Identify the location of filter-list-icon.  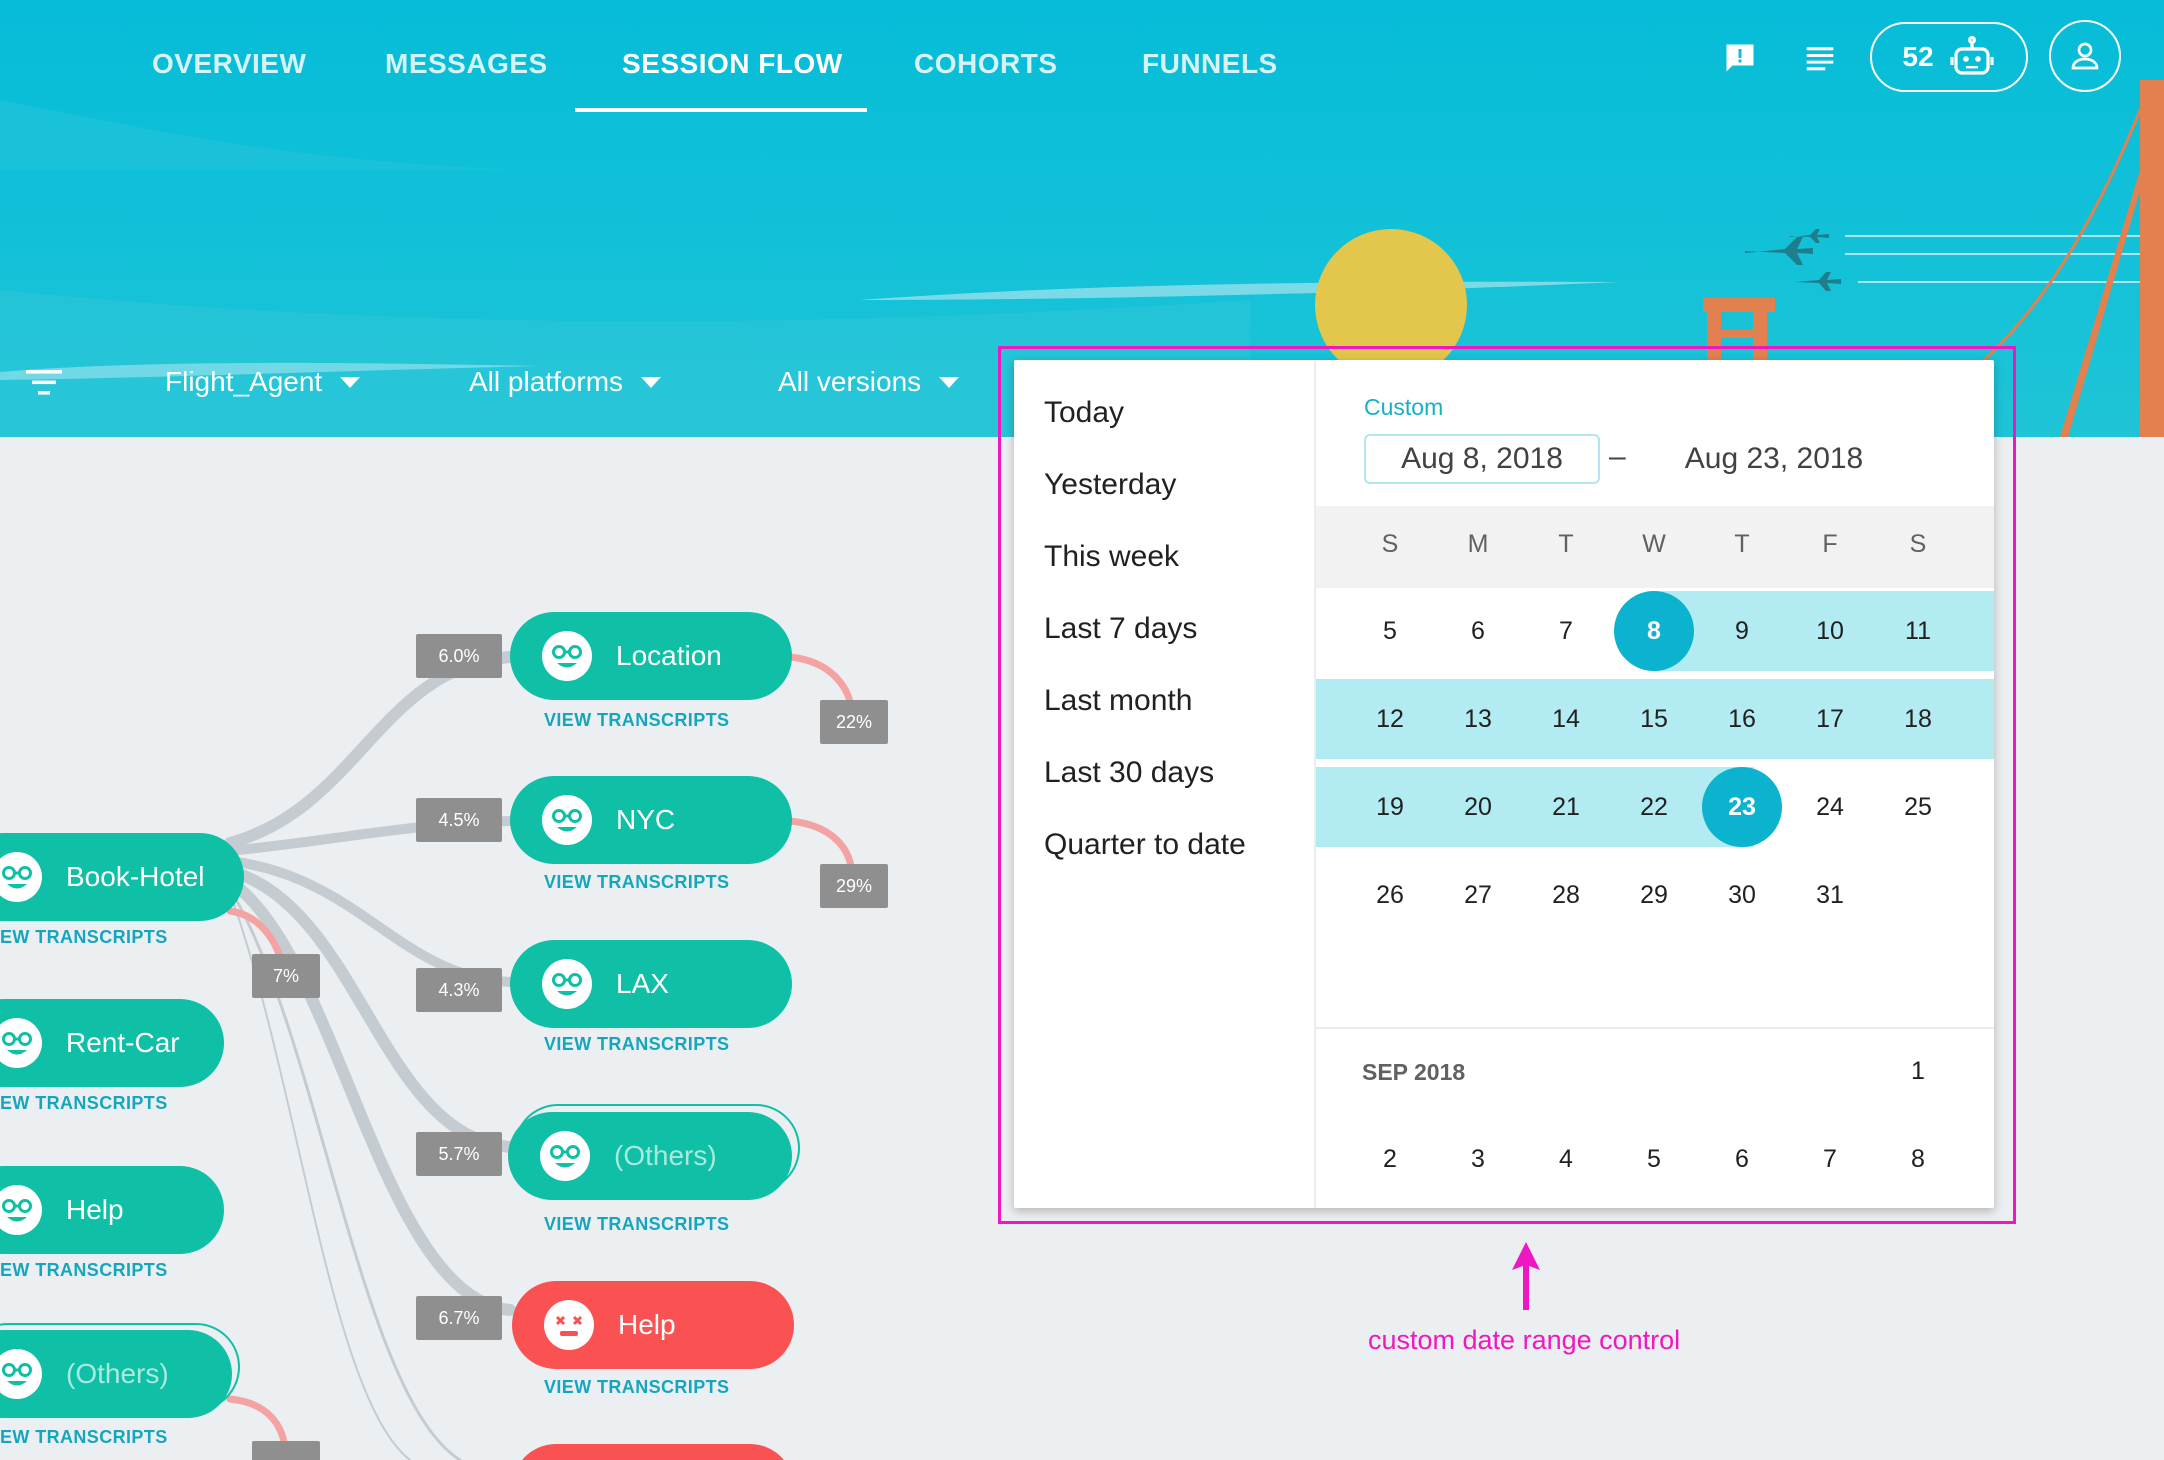
(44, 382).